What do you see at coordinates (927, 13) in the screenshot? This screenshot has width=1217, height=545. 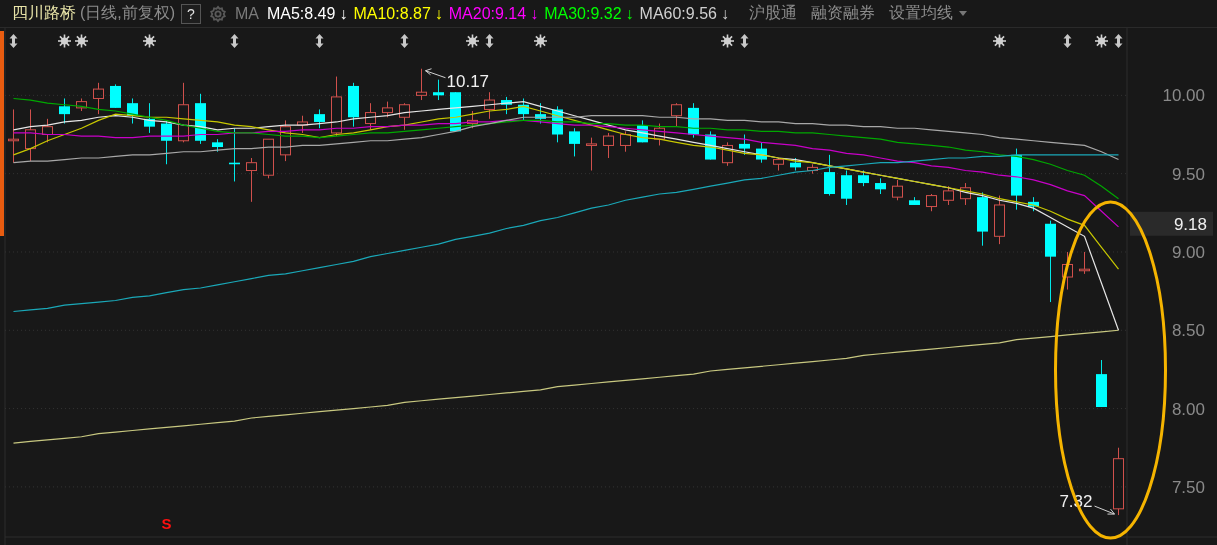 I see `settings-dropdown: 设置均线` at bounding box center [927, 13].